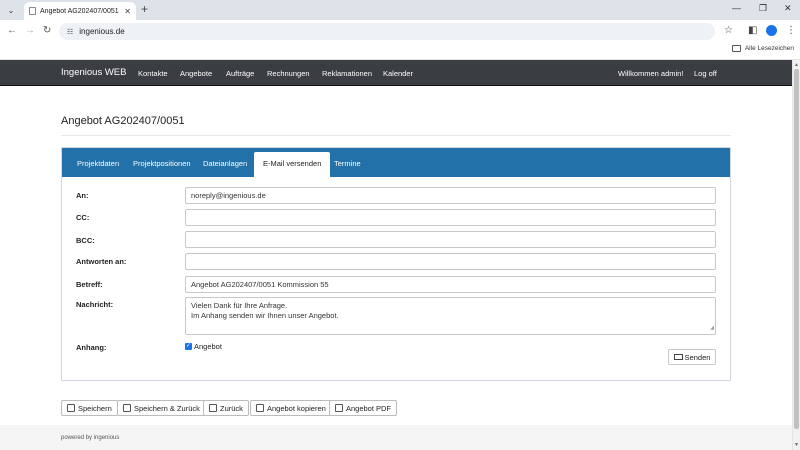 This screenshot has height=450, width=800. I want to click on antworten-input, so click(450, 261).